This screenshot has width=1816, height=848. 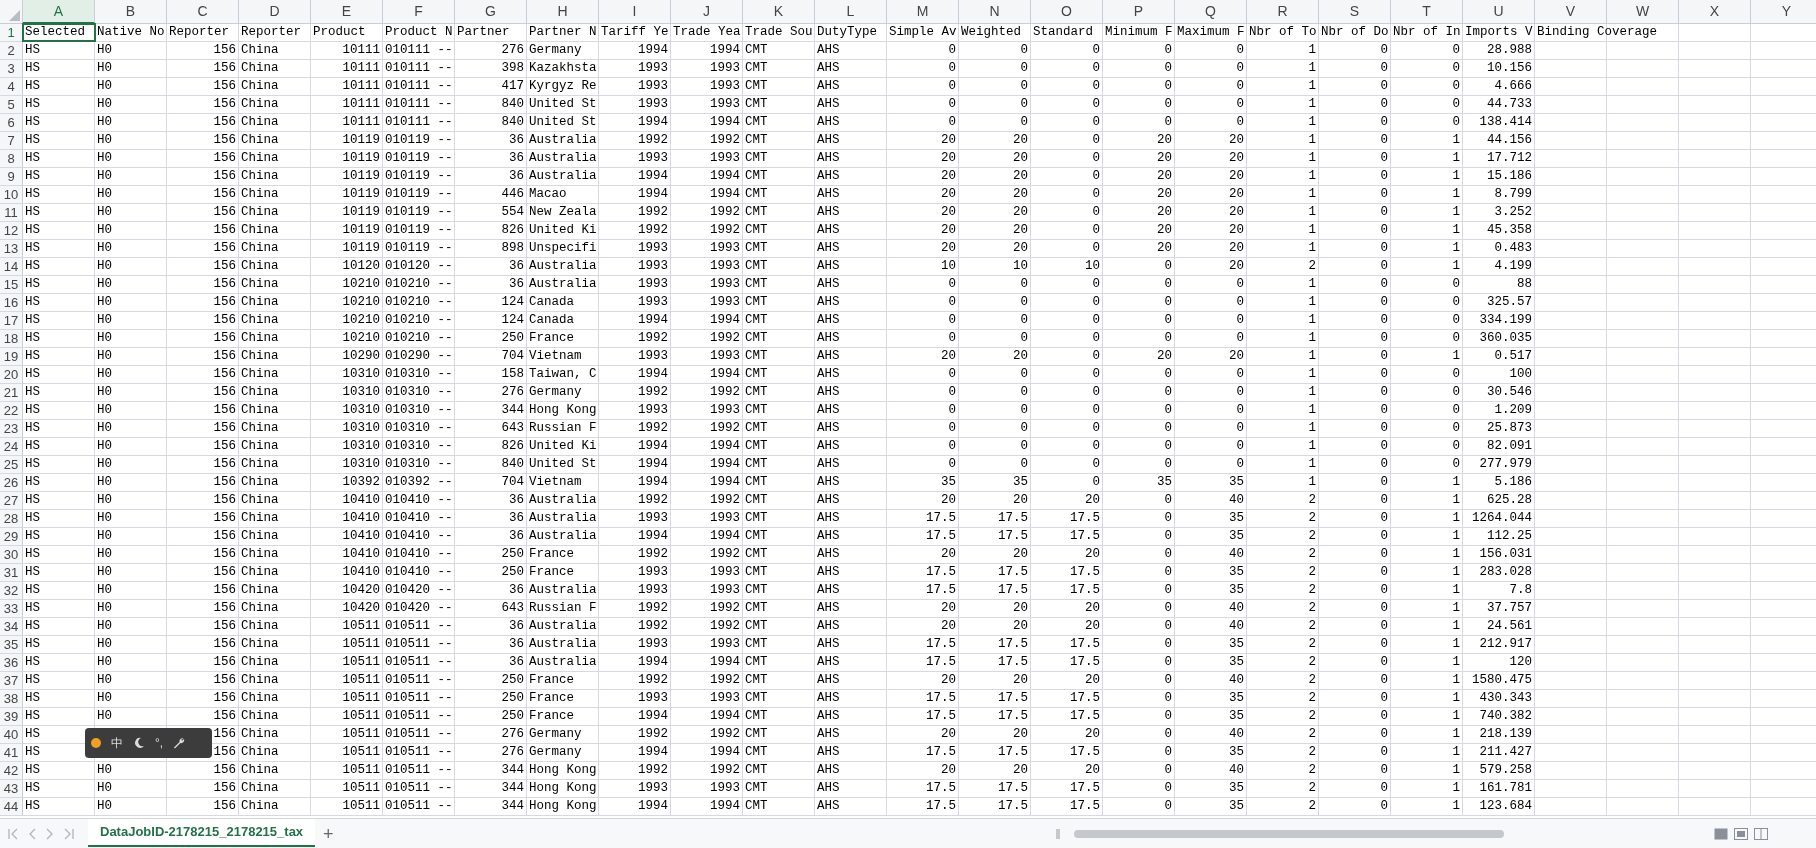 I want to click on column-header: G, so click(x=491, y=12).